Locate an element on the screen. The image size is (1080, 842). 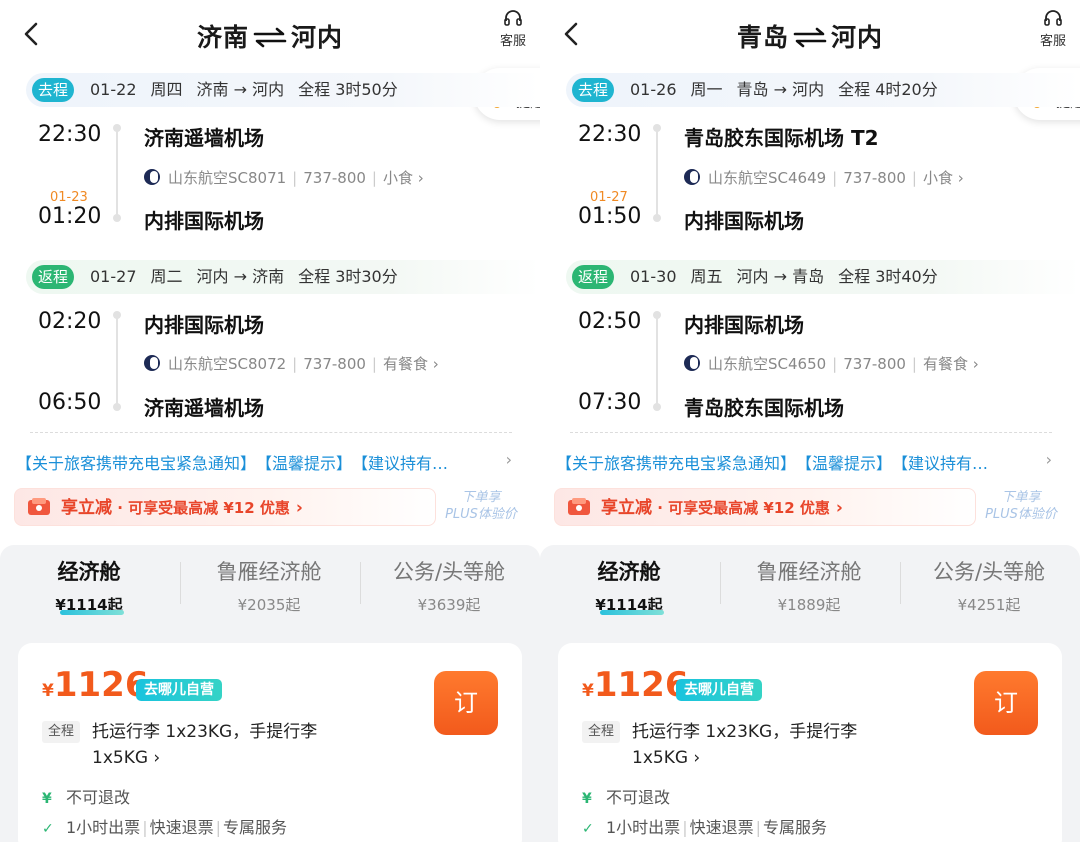
service-features: ✓ 1小时出票 | 快速退票 | 专属服务 is located at coordinates (164, 827).